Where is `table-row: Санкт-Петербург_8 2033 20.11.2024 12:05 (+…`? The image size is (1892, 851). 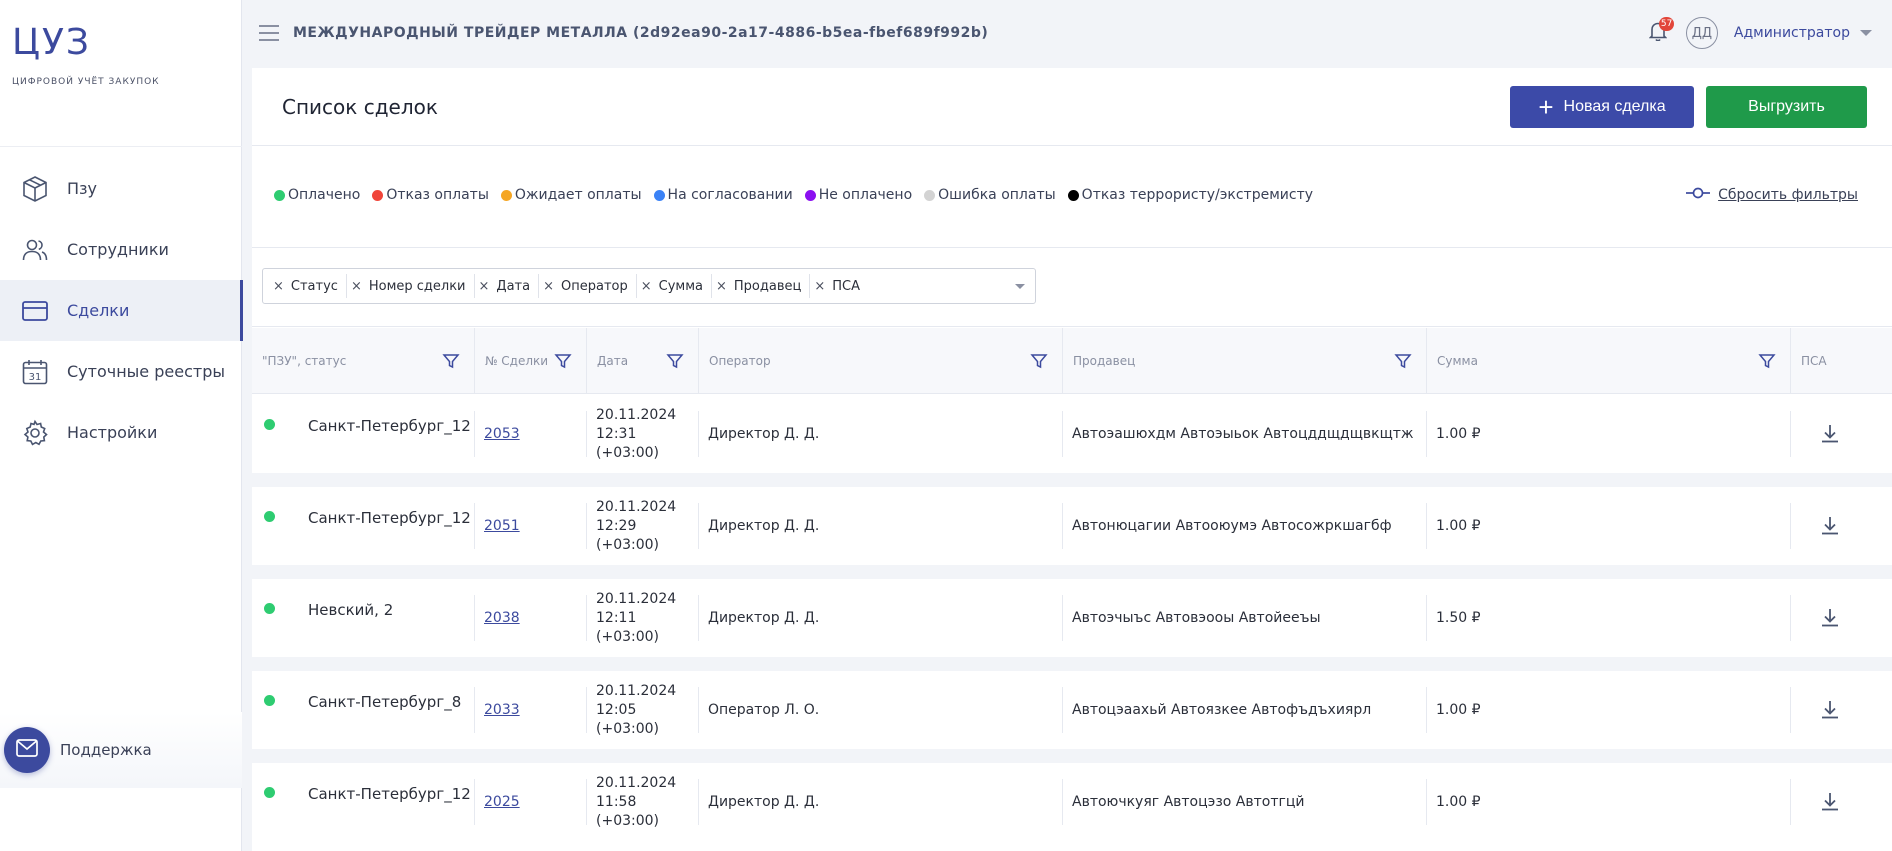
table-row: Санкт-Петербург_8 2033 20.11.2024 12:05 (+… is located at coordinates (1072, 710).